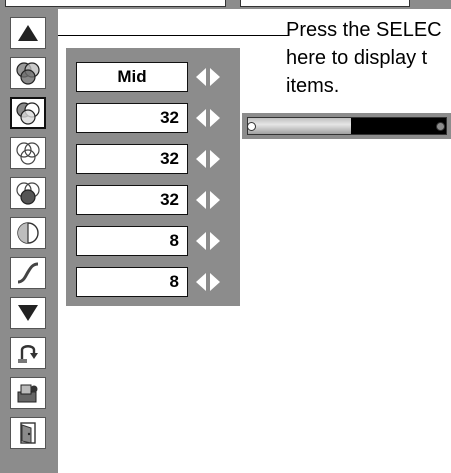  I want to click on adjust-row-5: 8, so click(154, 241).